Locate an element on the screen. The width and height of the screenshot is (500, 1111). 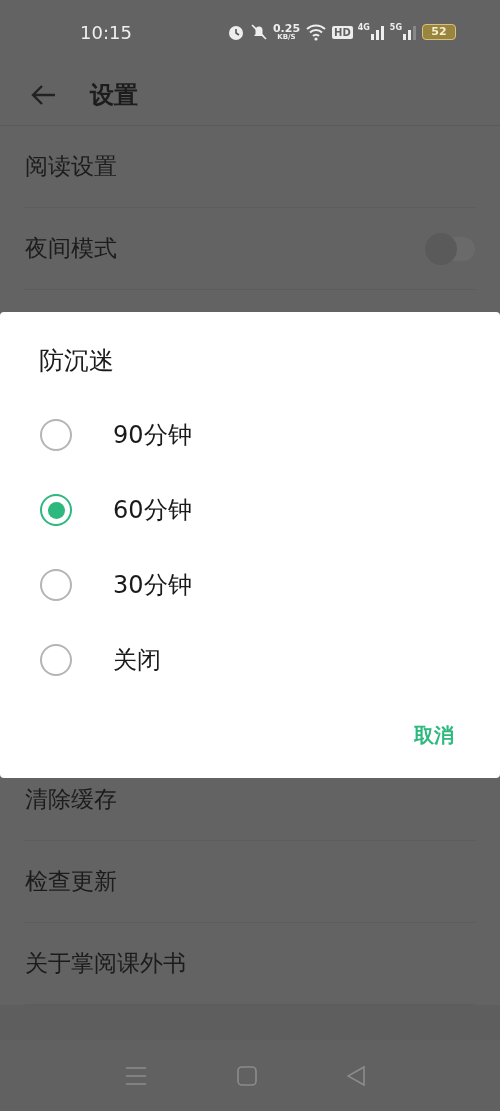
option-label: 关闭 is located at coordinates (137, 660).